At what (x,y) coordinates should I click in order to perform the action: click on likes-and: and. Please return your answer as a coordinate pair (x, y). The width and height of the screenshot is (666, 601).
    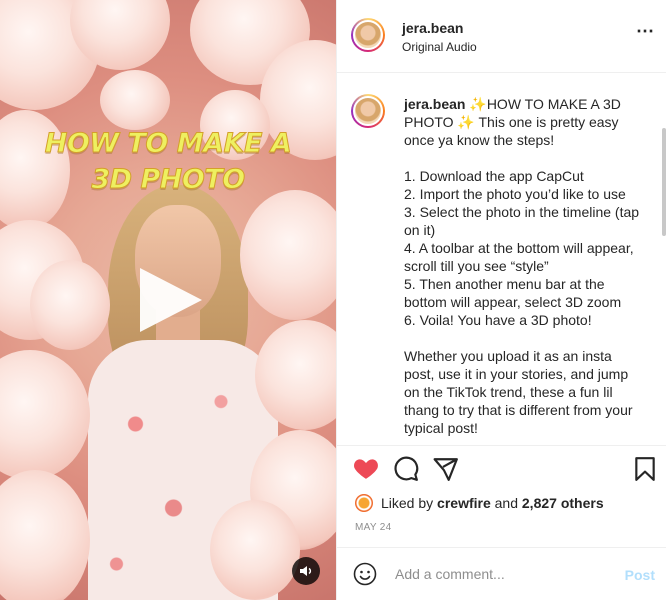
    Looking at the image, I should click on (506, 503).